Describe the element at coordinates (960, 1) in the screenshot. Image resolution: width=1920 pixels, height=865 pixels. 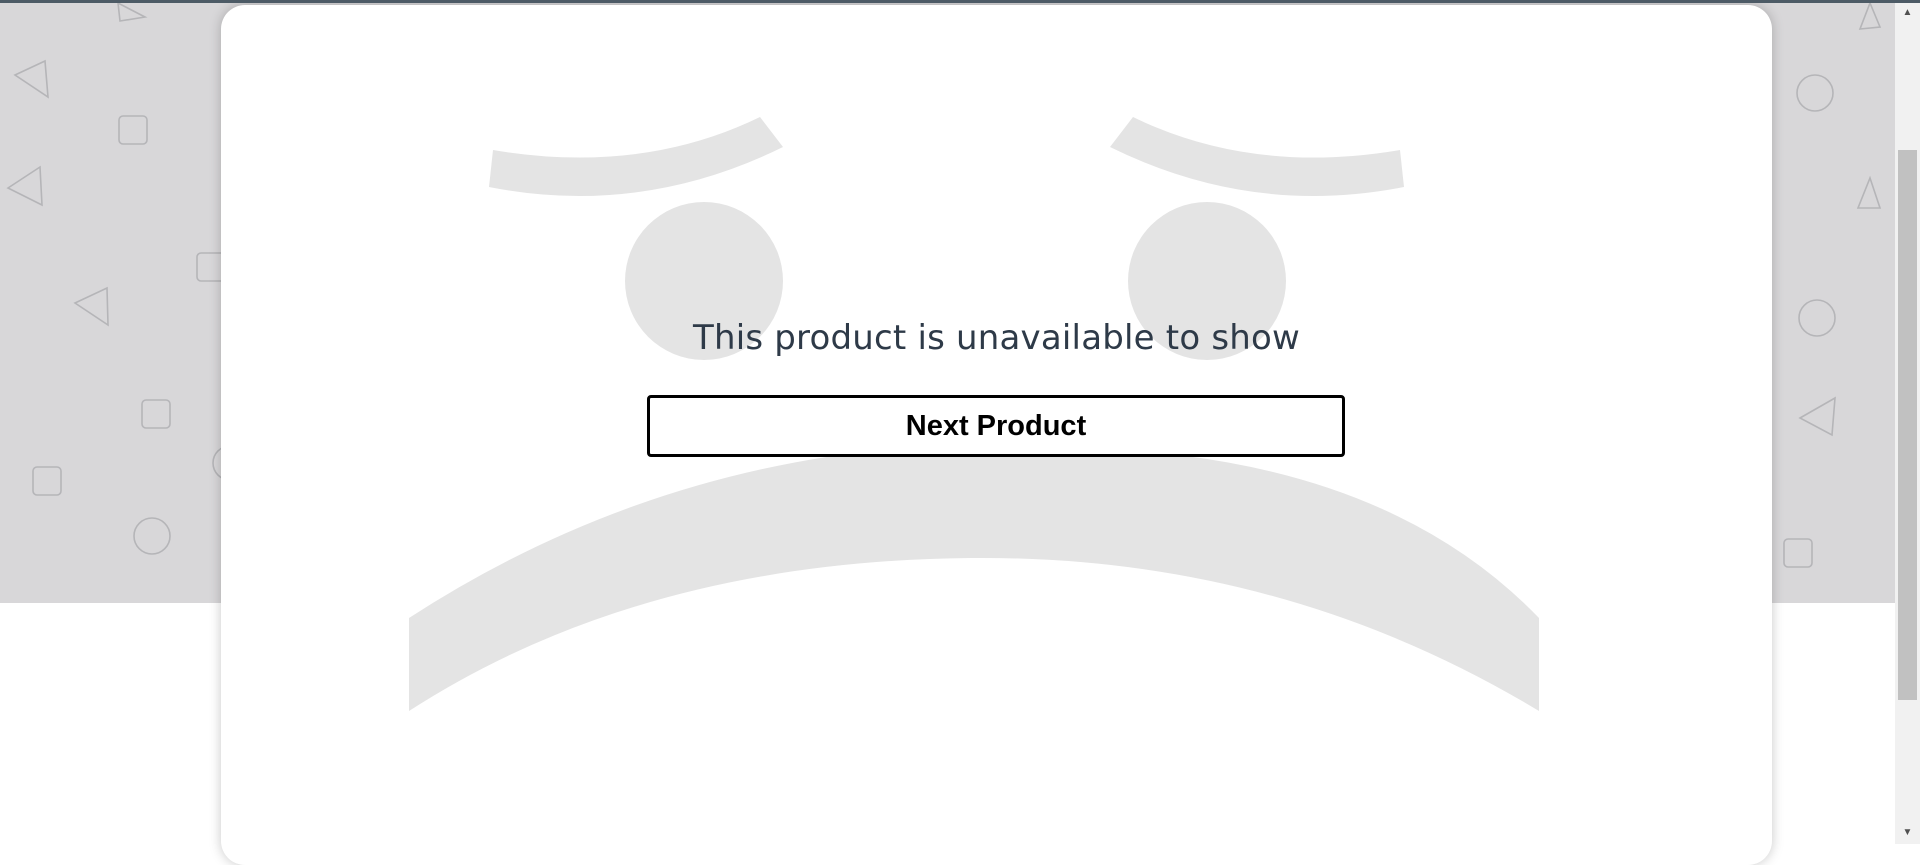
I see `top-border` at that location.